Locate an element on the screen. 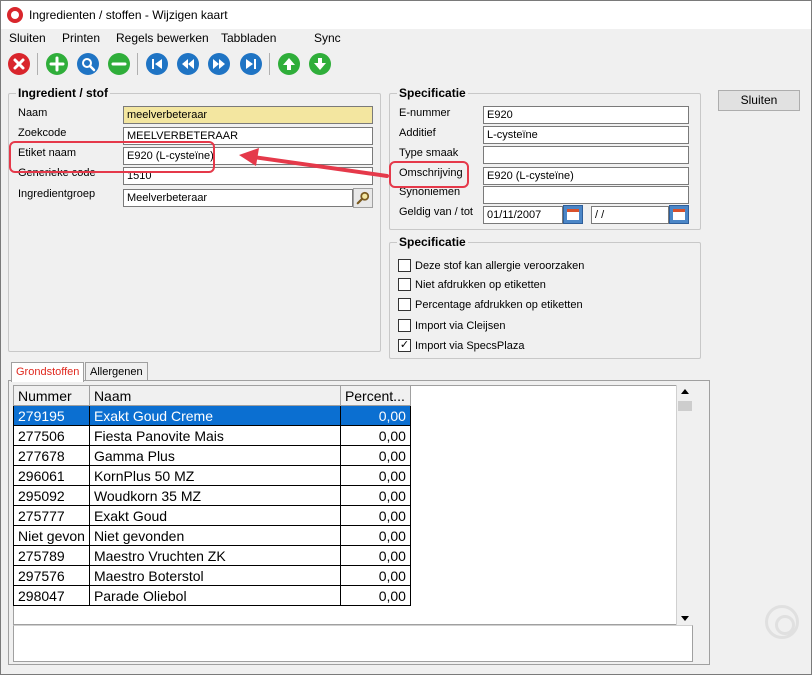 This screenshot has width=812, height=675. specsplaza-label: Import via SpecsPlaza is located at coordinates (470, 346).